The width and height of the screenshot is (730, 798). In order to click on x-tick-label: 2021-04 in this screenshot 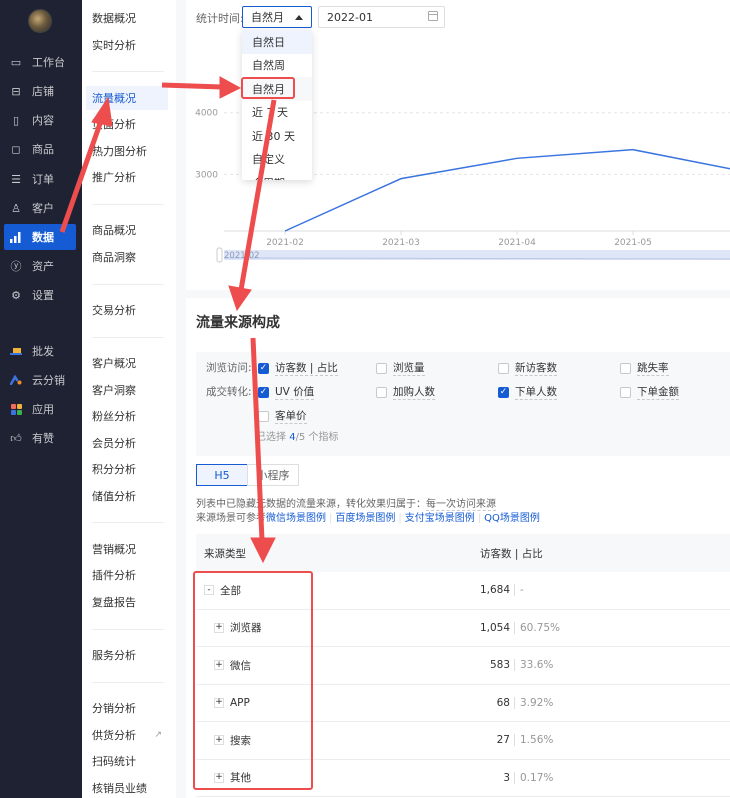, I will do `click(517, 243)`.